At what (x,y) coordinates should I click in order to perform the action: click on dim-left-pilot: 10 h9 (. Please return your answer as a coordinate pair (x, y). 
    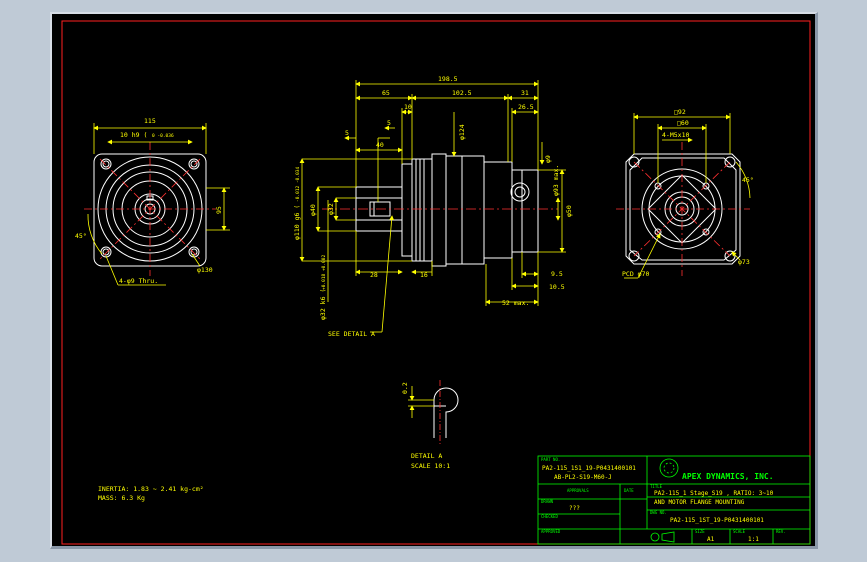
    Looking at the image, I should click on (133, 135).